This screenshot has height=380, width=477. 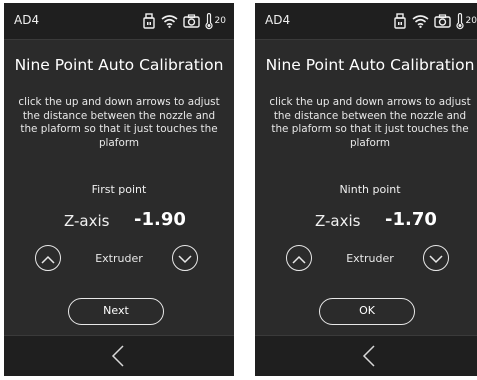 I want to click on next-button: Next, so click(x=116, y=311).